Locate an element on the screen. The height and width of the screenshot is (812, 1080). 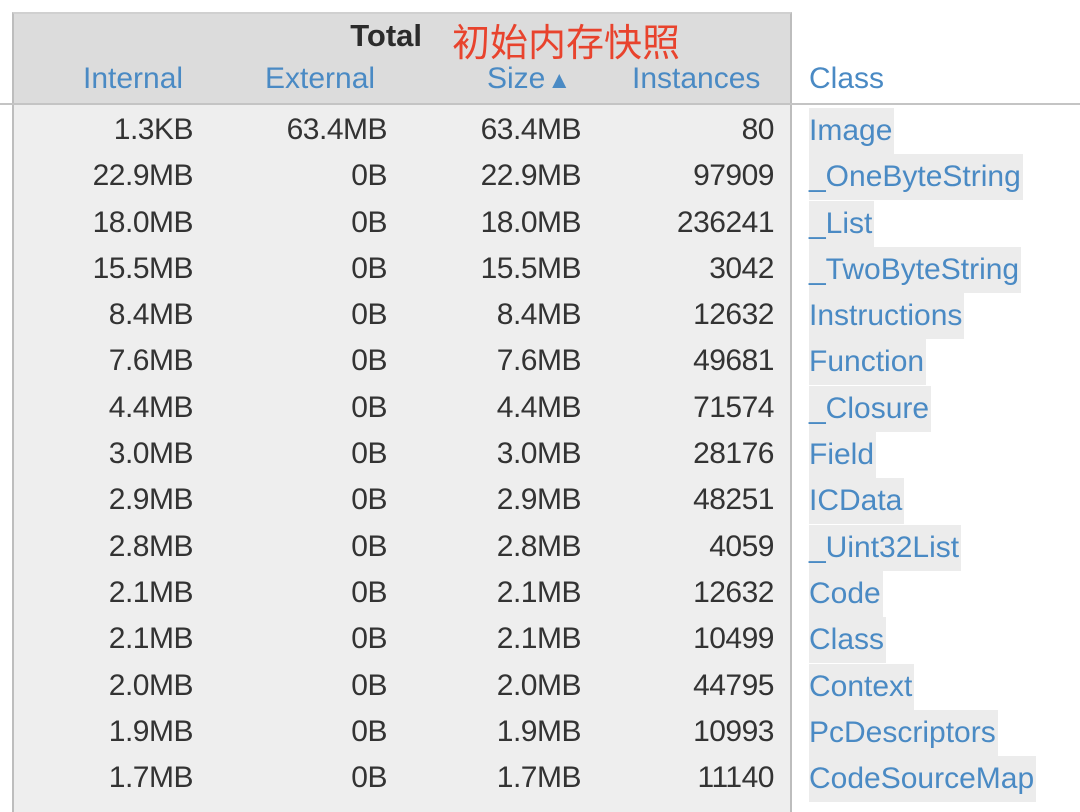
table-row: 1.9MB 0B 1.9MB 10993 PcDescriptors is located at coordinates (540, 732).